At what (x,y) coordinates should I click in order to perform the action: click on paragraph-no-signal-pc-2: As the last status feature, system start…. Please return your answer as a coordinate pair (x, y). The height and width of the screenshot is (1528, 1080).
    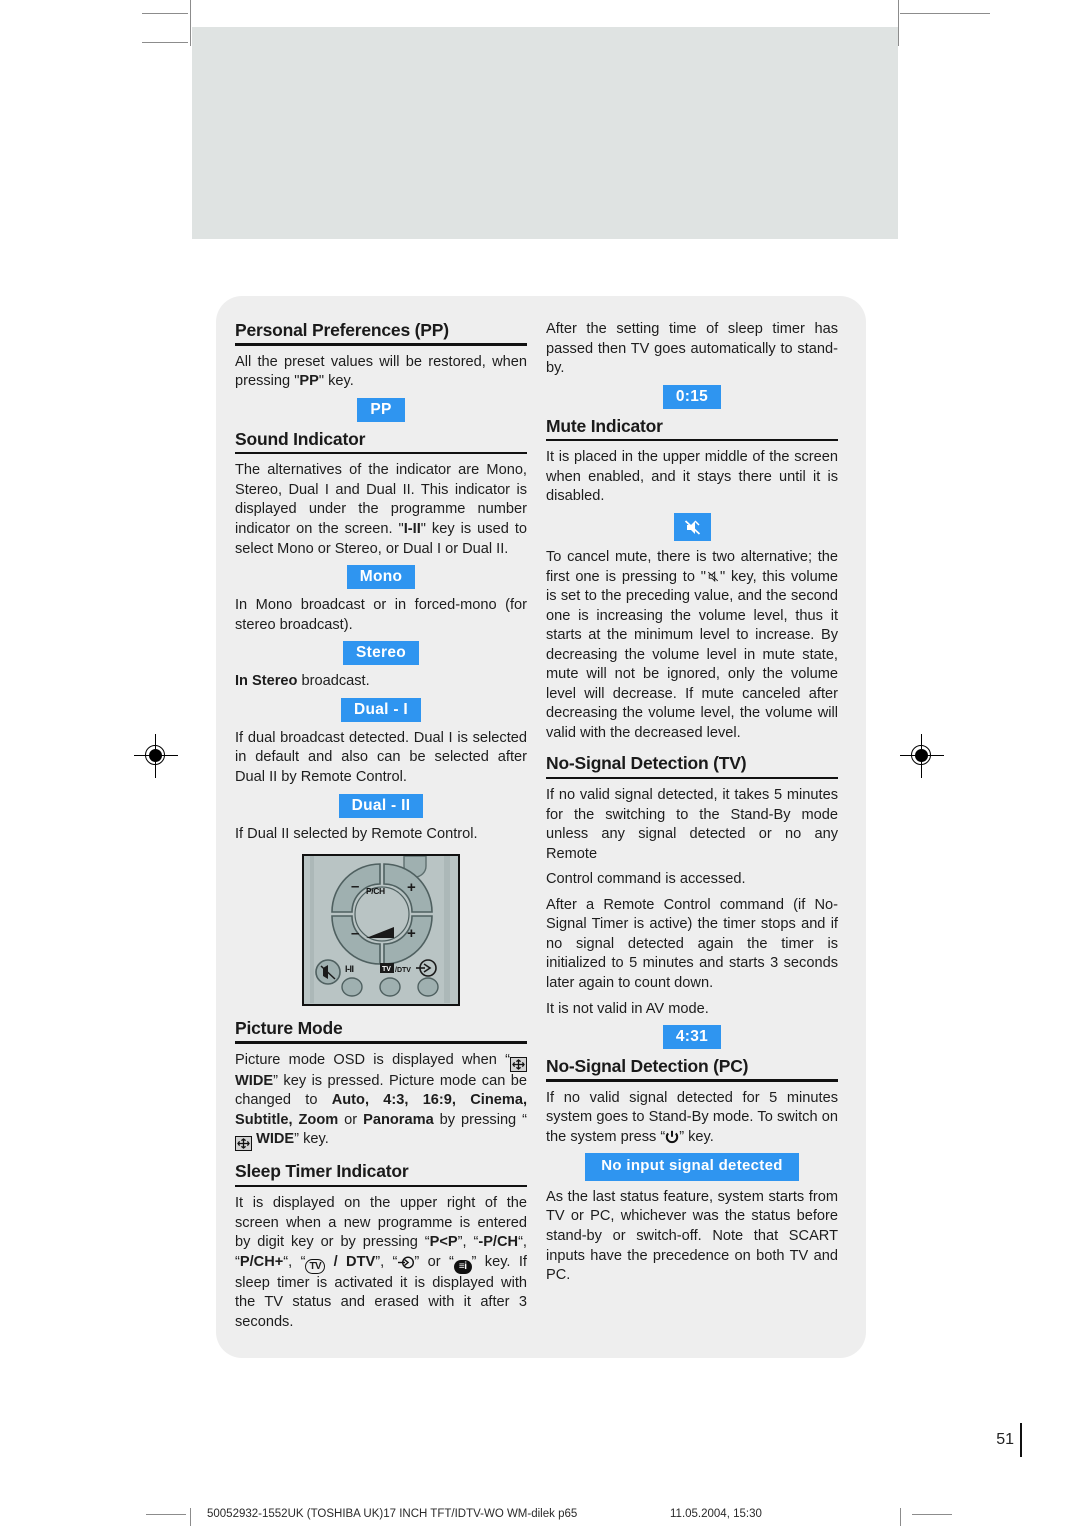
    Looking at the image, I should click on (692, 1236).